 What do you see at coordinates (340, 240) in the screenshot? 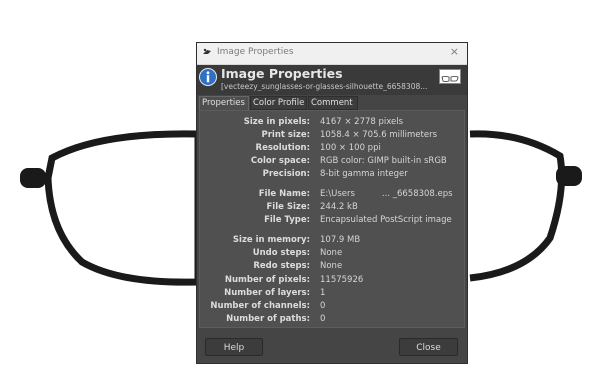
I see `prop-value: 107.9 MB` at bounding box center [340, 240].